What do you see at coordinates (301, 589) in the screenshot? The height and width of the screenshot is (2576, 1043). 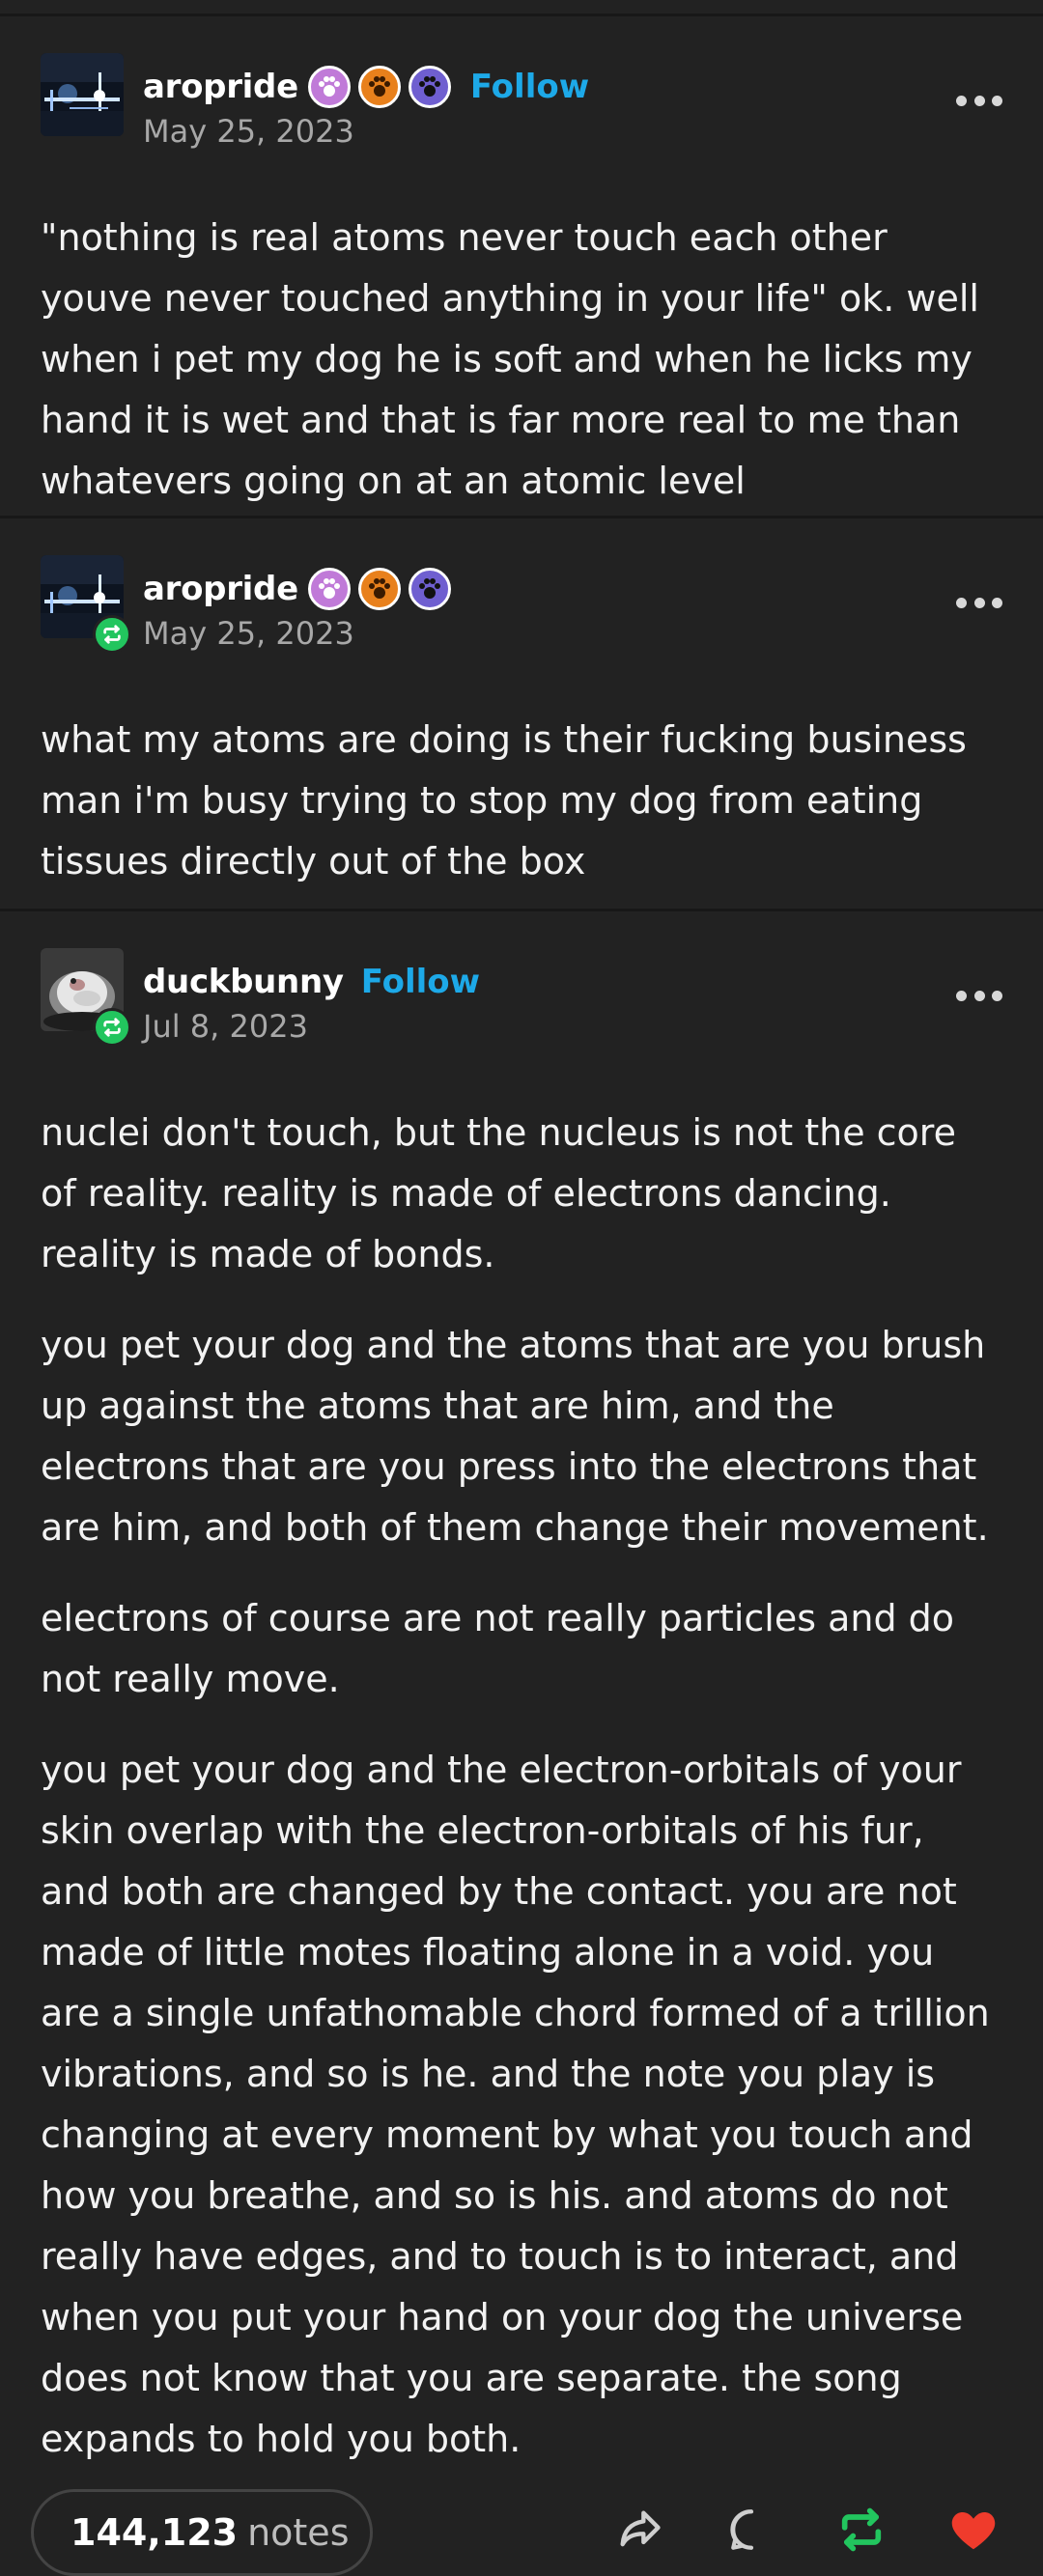 I see `name-row: aropride` at bounding box center [301, 589].